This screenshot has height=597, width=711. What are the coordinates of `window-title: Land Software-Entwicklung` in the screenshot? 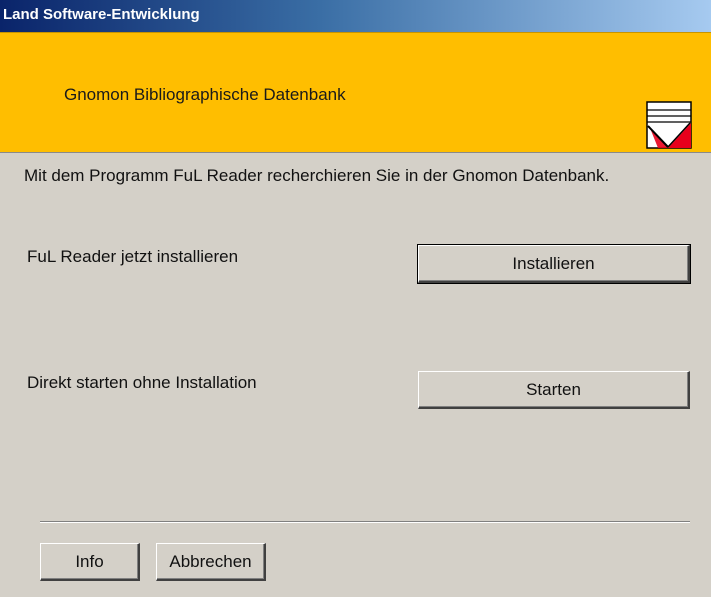 It's located at (101, 14).